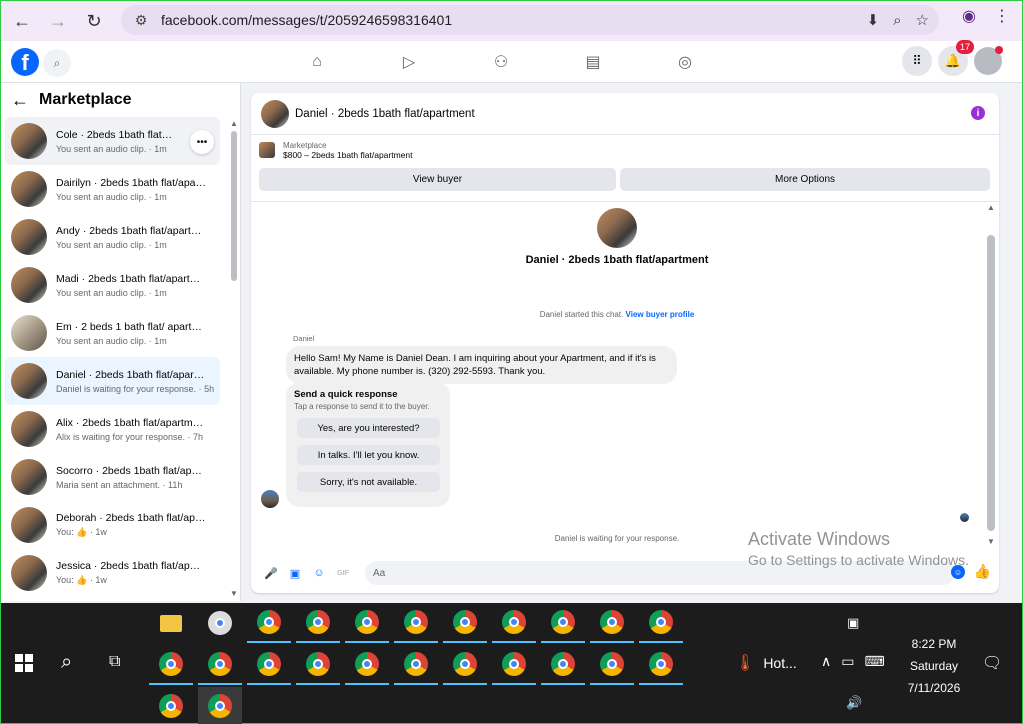 The width and height of the screenshot is (1023, 724). Describe the element at coordinates (988, 60) in the screenshot. I see `account-avatar` at that location.